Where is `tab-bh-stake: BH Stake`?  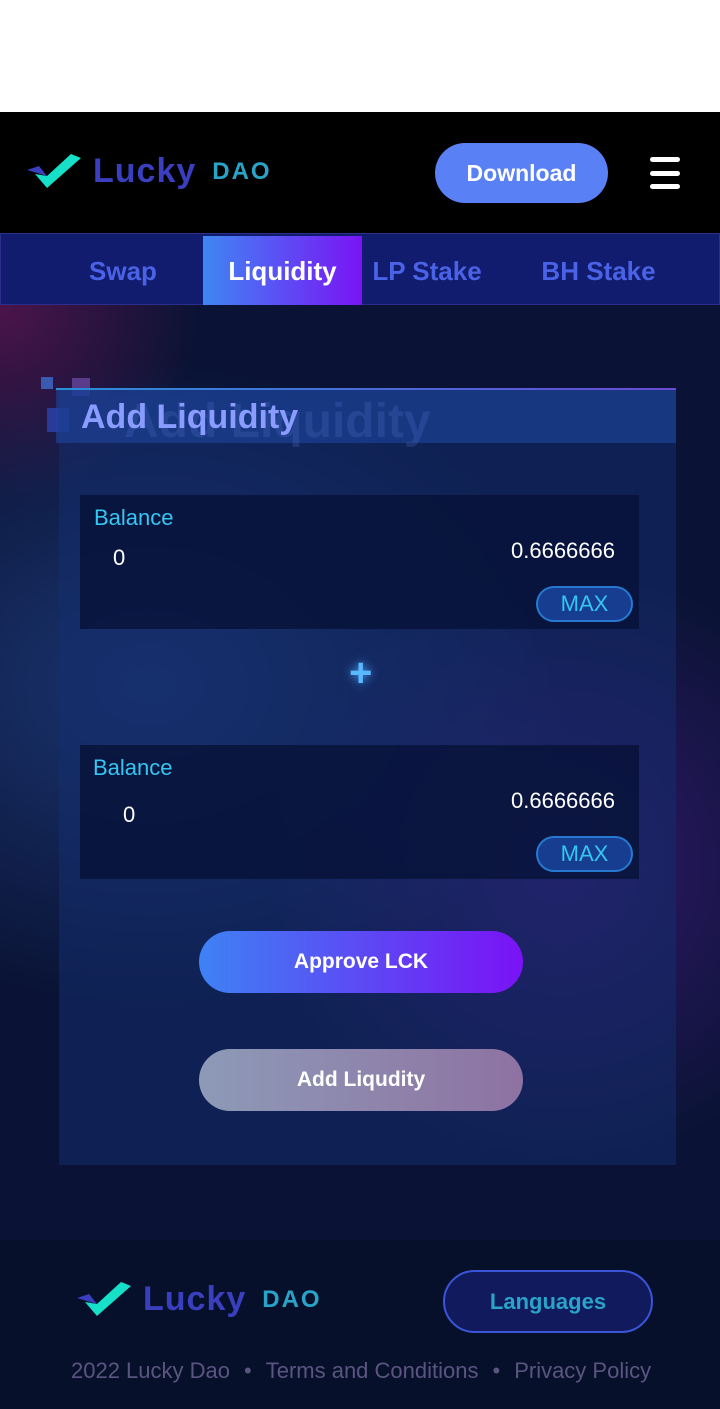
tab-bh-stake: BH Stake is located at coordinates (598, 271).